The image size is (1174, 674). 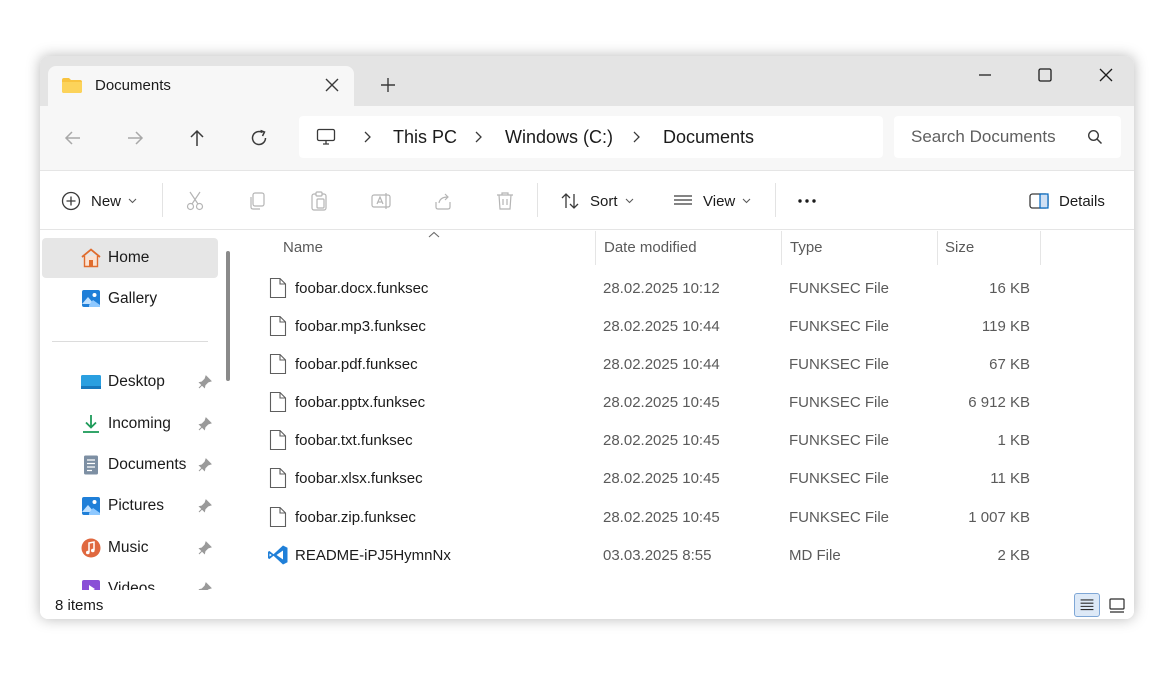 I want to click on sidebar-item-gallery: Gallery, so click(x=130, y=299).